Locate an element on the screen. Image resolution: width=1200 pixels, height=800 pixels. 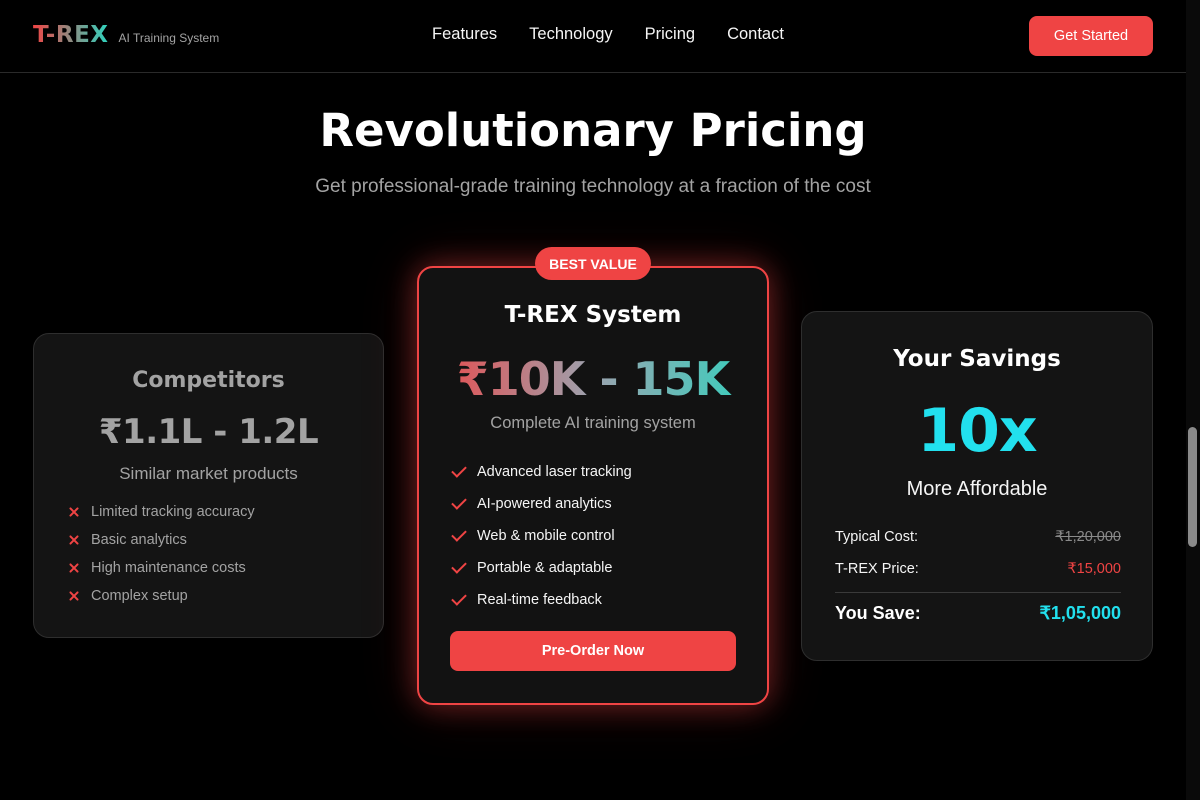
list-item-label: Complex setup is located at coordinates (139, 596).